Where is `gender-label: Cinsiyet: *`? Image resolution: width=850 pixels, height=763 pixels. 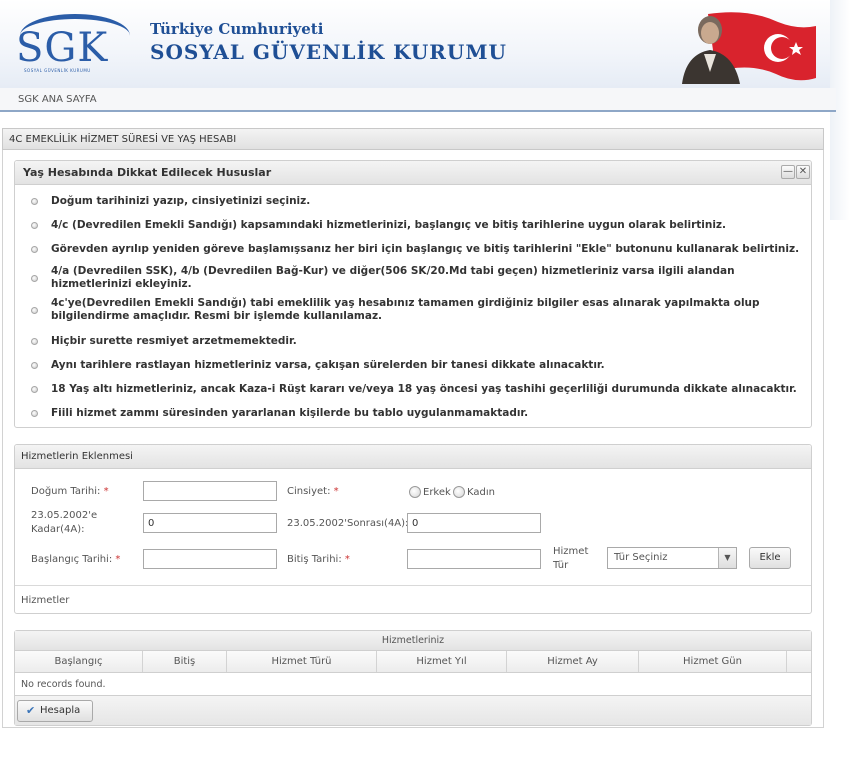 gender-label: Cinsiyet: * is located at coordinates (313, 491).